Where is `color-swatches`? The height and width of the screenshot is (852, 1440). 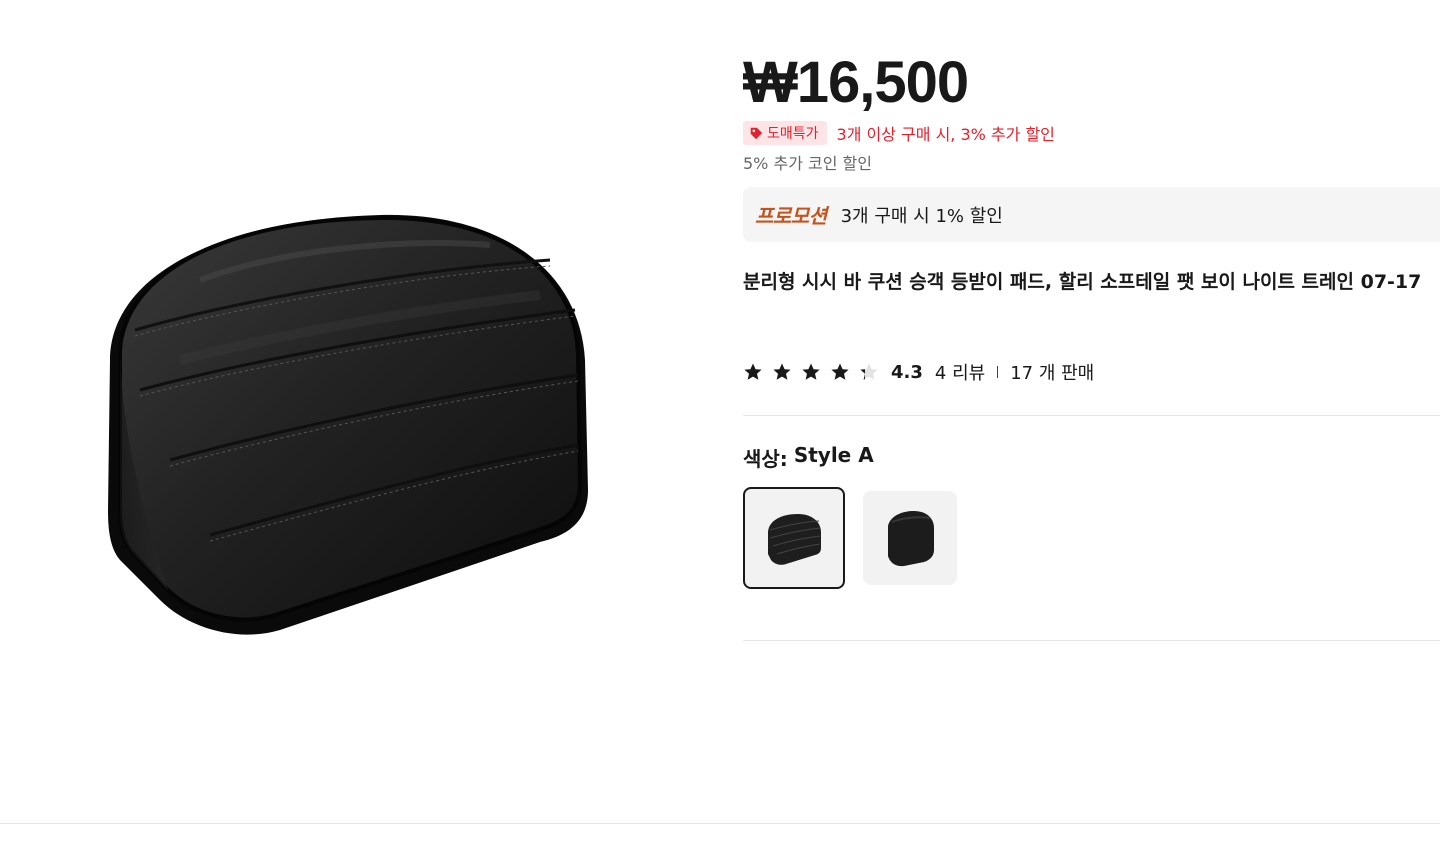 color-swatches is located at coordinates (850, 538).